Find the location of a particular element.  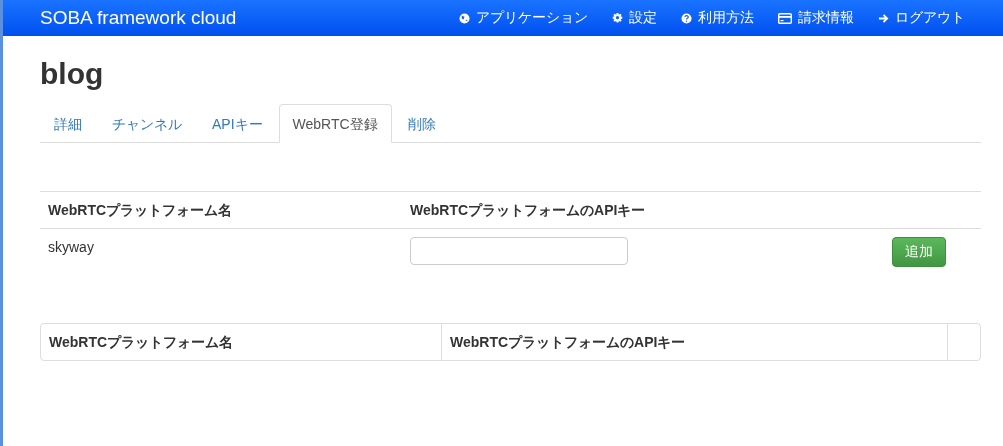

arrow-right-icon is located at coordinates (883, 18).